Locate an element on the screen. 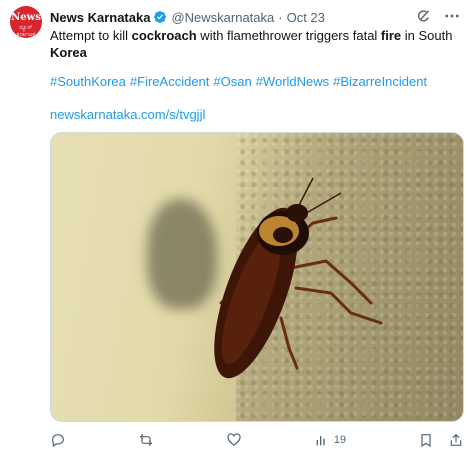  more-icon is located at coordinates (452, 16).